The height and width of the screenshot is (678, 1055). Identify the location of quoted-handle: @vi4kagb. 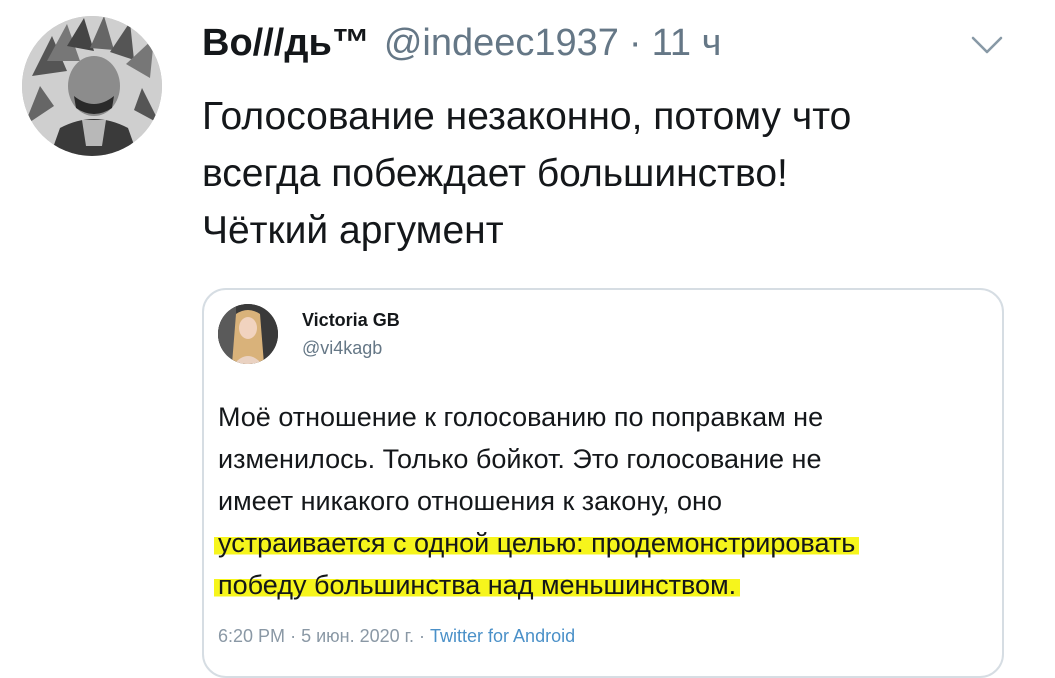
(342, 348).